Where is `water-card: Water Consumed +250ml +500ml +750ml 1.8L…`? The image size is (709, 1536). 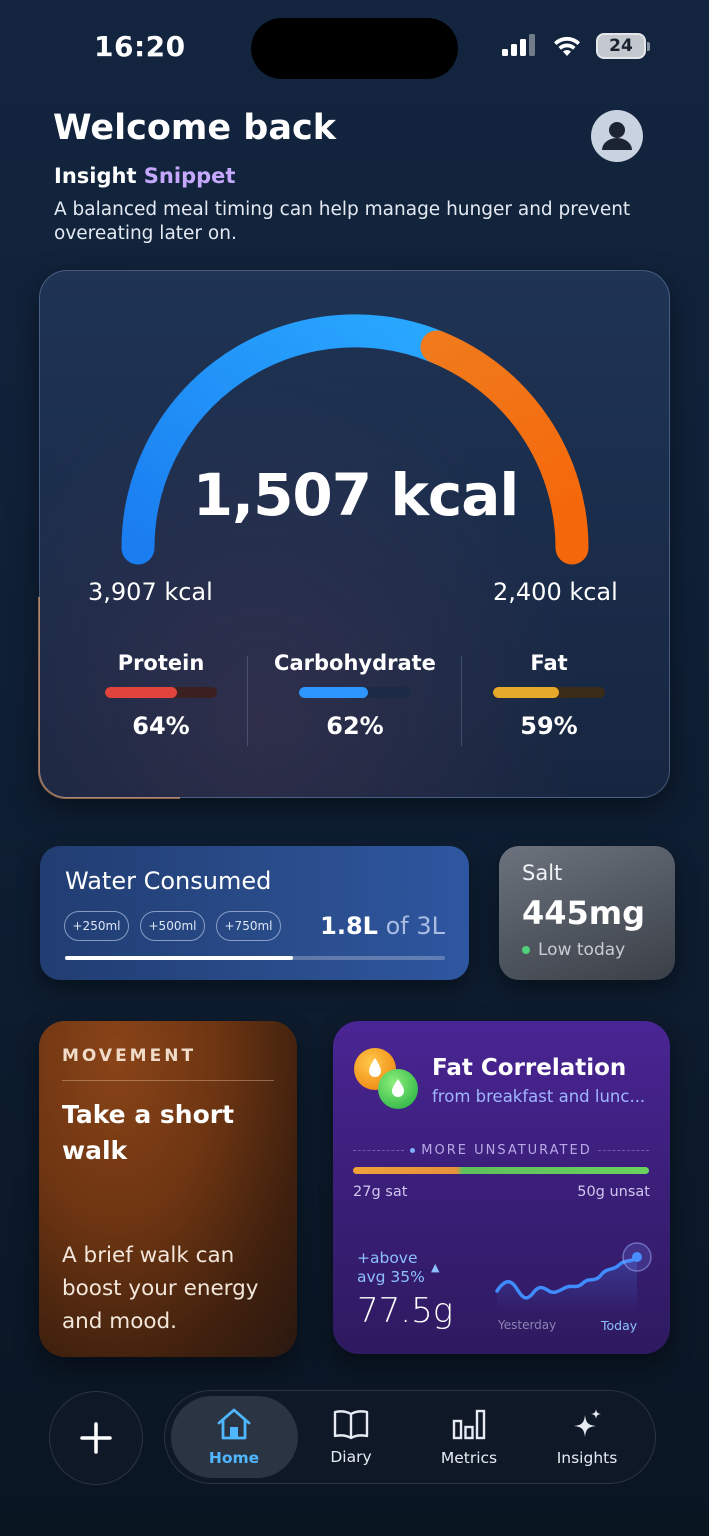 water-card: Water Consumed +250ml +500ml +750ml 1.8L… is located at coordinates (254, 913).